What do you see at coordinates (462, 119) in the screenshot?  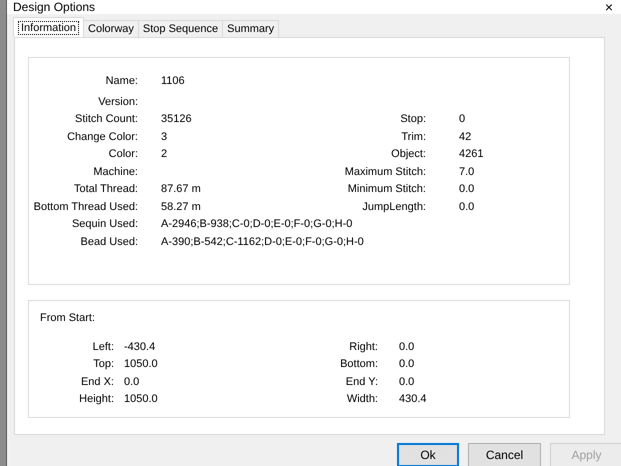 I see `field-value: 0` at bounding box center [462, 119].